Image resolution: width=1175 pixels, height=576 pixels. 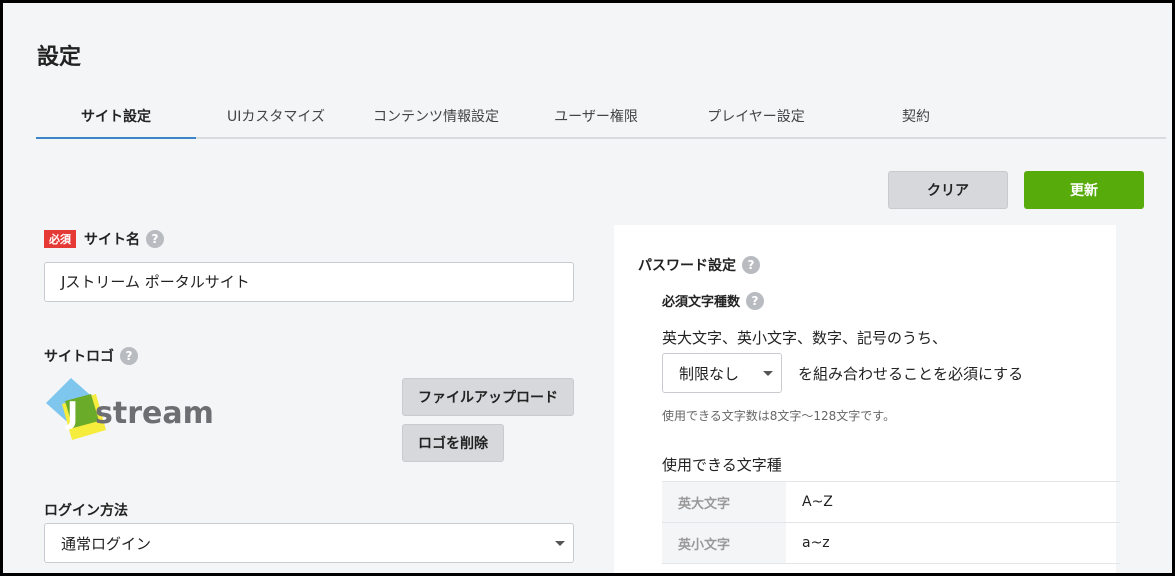 I want to click on required-types-label-row: 必須文字種数 ?, so click(x=713, y=300).